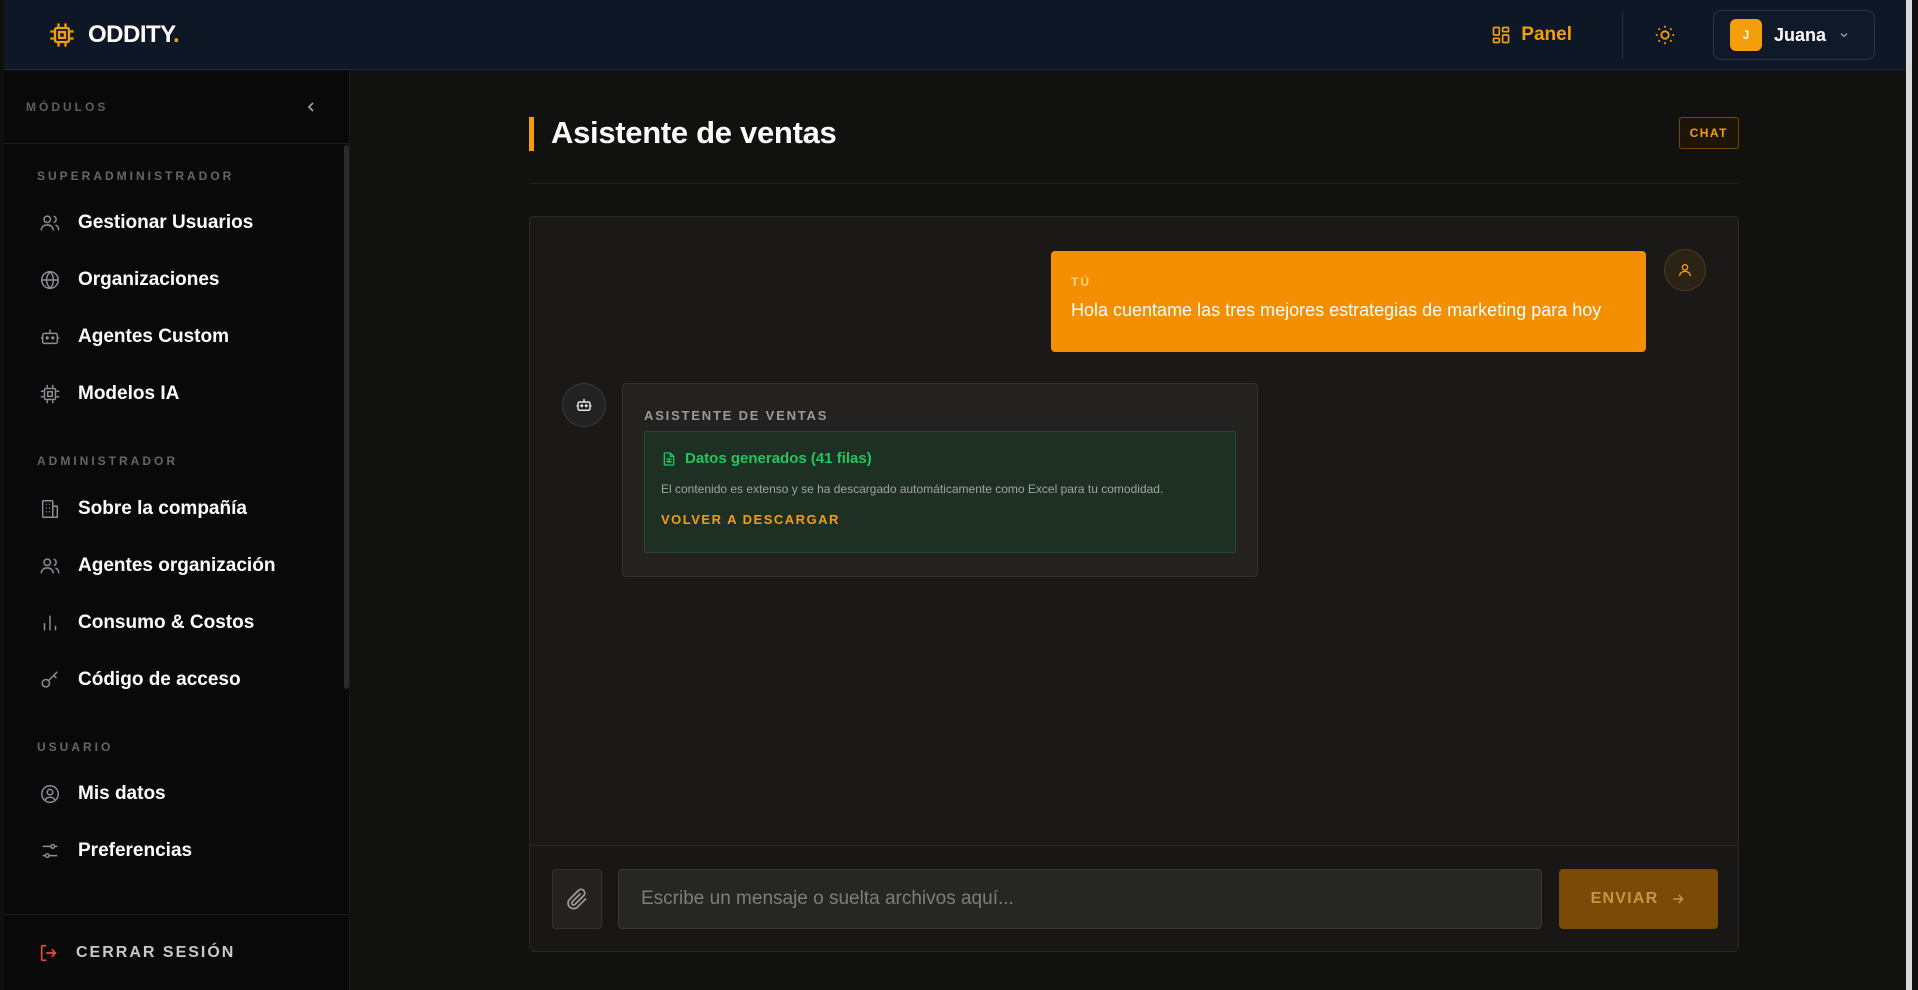 The height and width of the screenshot is (990, 1918). I want to click on panel-link: Panel, so click(1531, 35).